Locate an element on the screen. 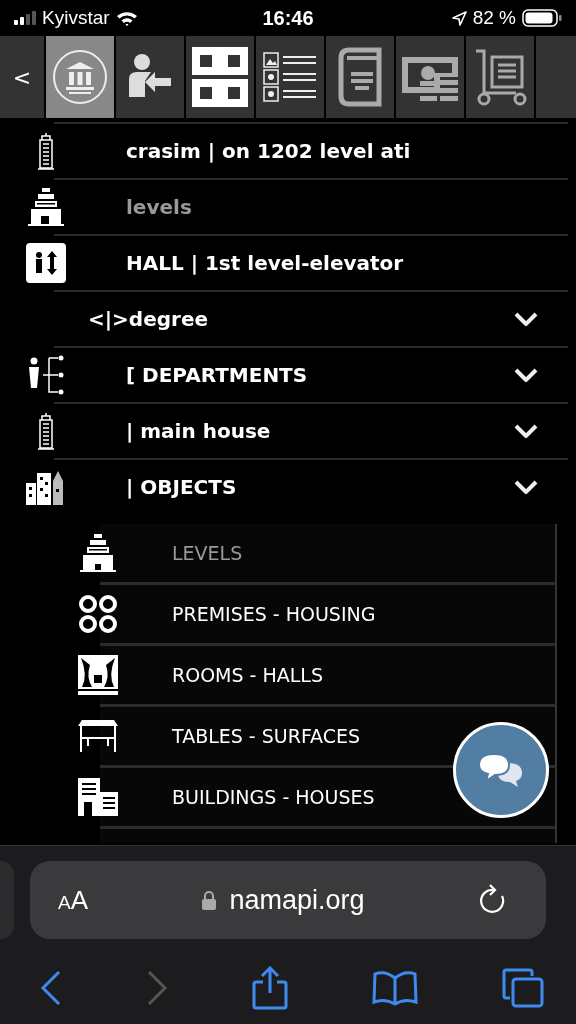 The width and height of the screenshot is (576, 1024). grid-icon is located at coordinates (220, 77).